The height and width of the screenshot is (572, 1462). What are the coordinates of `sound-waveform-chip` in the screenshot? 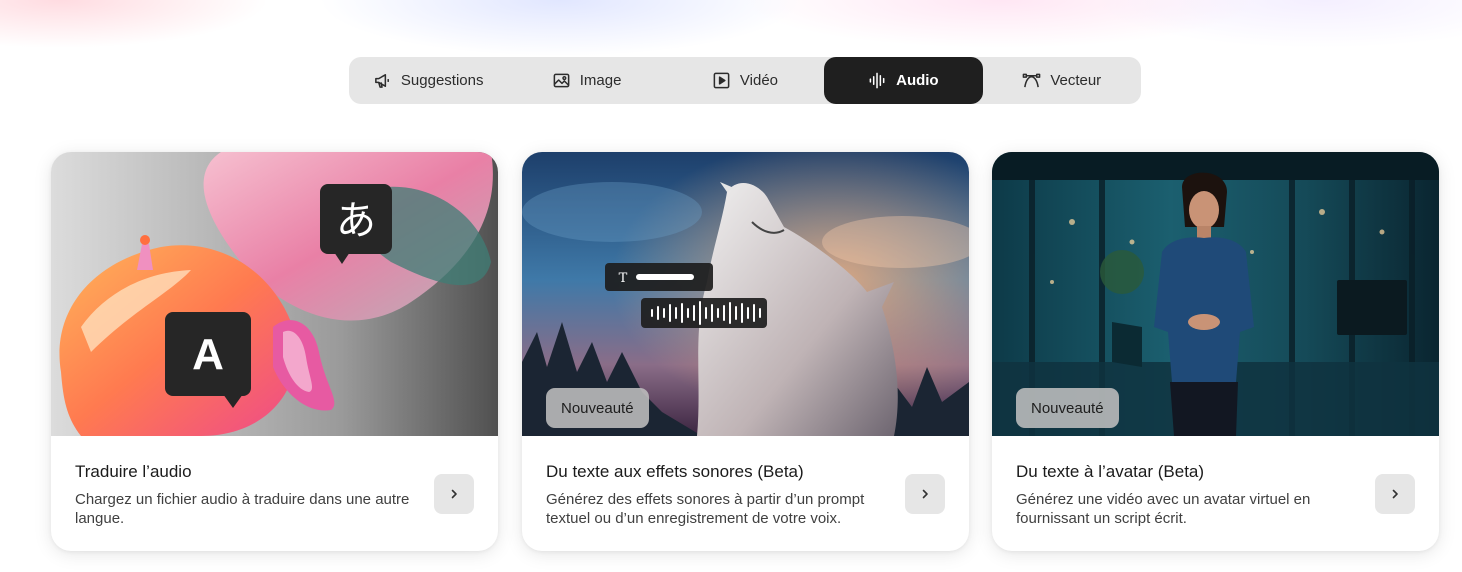 It's located at (704, 313).